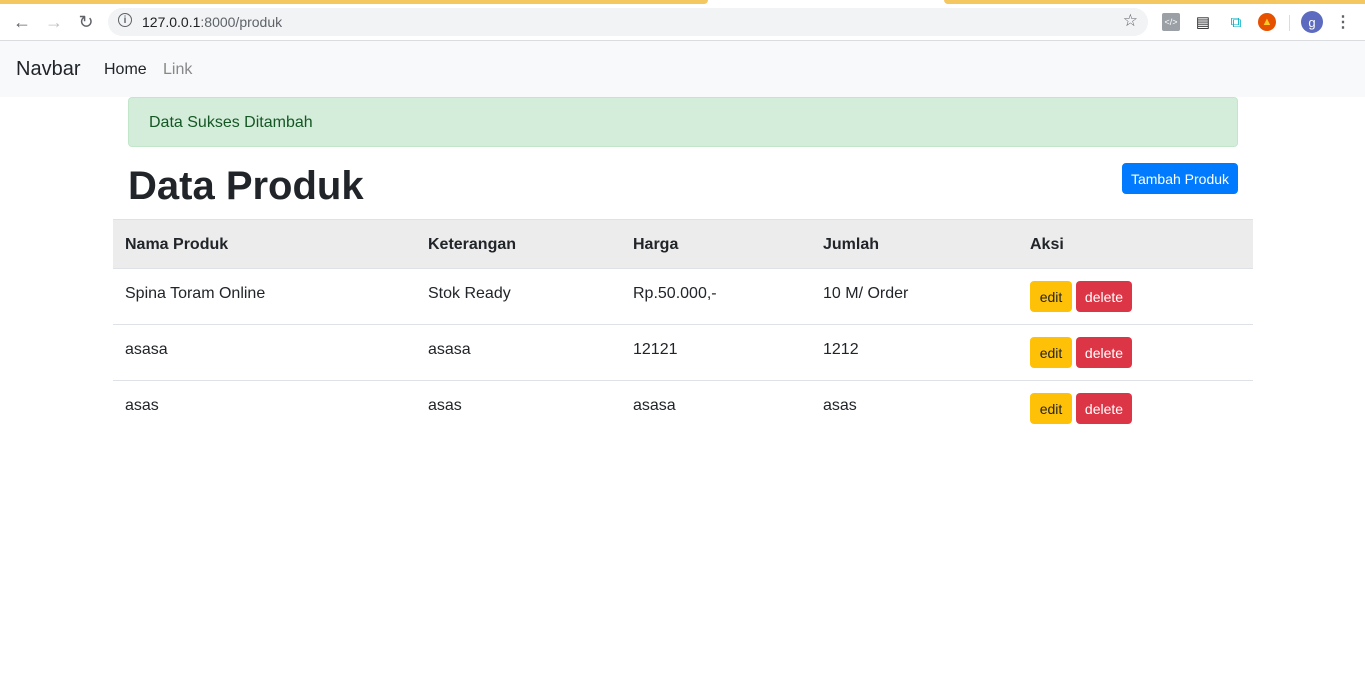 This screenshot has height=686, width=1365. What do you see at coordinates (1343, 22) in the screenshot?
I see `browser-menu-icon: ⋮` at bounding box center [1343, 22].